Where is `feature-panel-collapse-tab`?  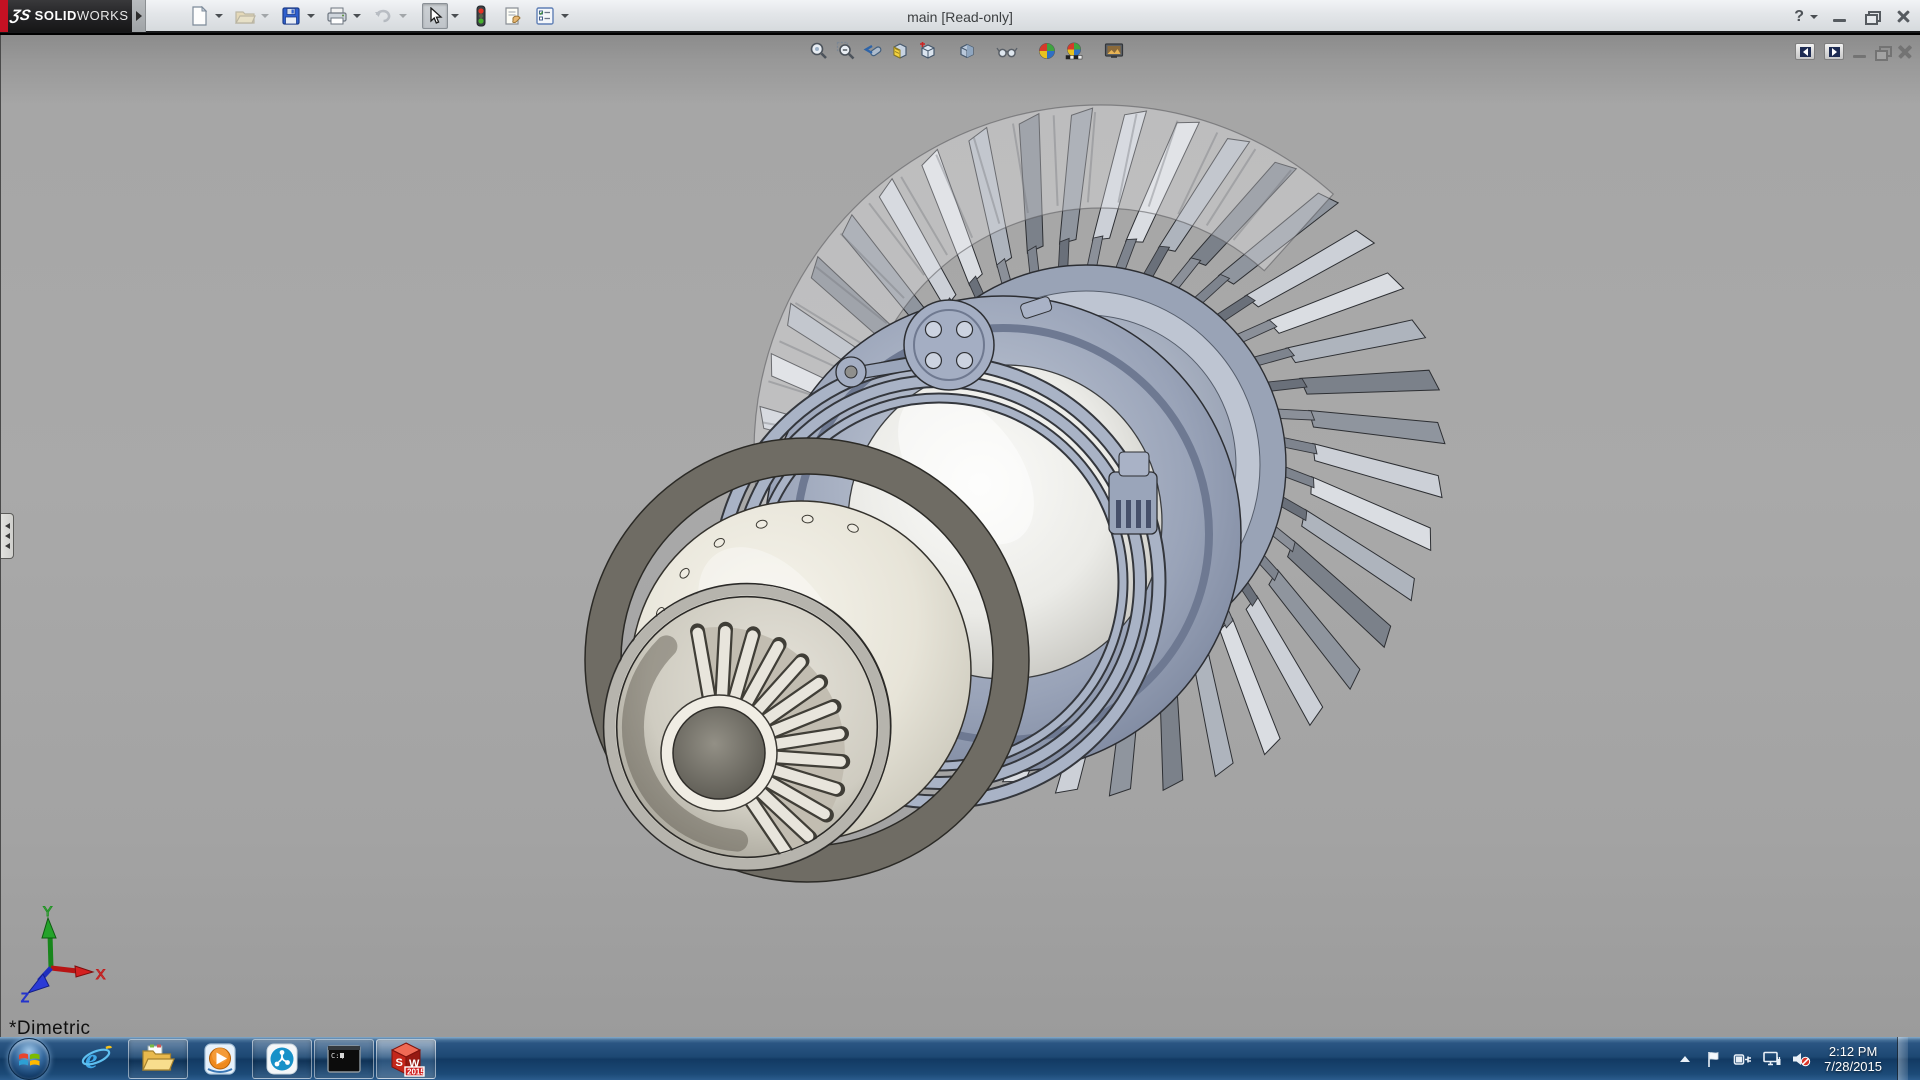
feature-panel-collapse-tab is located at coordinates (7, 536).